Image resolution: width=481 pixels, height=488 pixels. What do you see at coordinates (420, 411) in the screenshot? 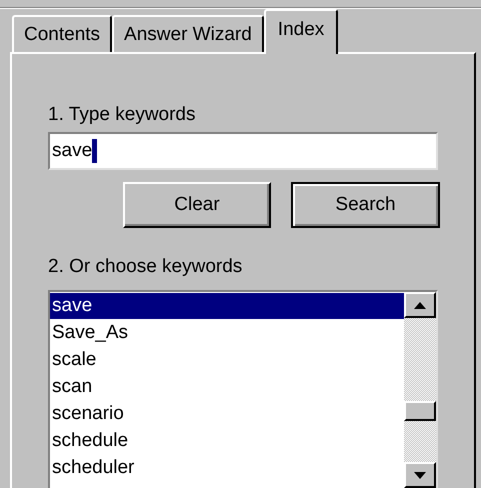
I see `scroll-thumb` at bounding box center [420, 411].